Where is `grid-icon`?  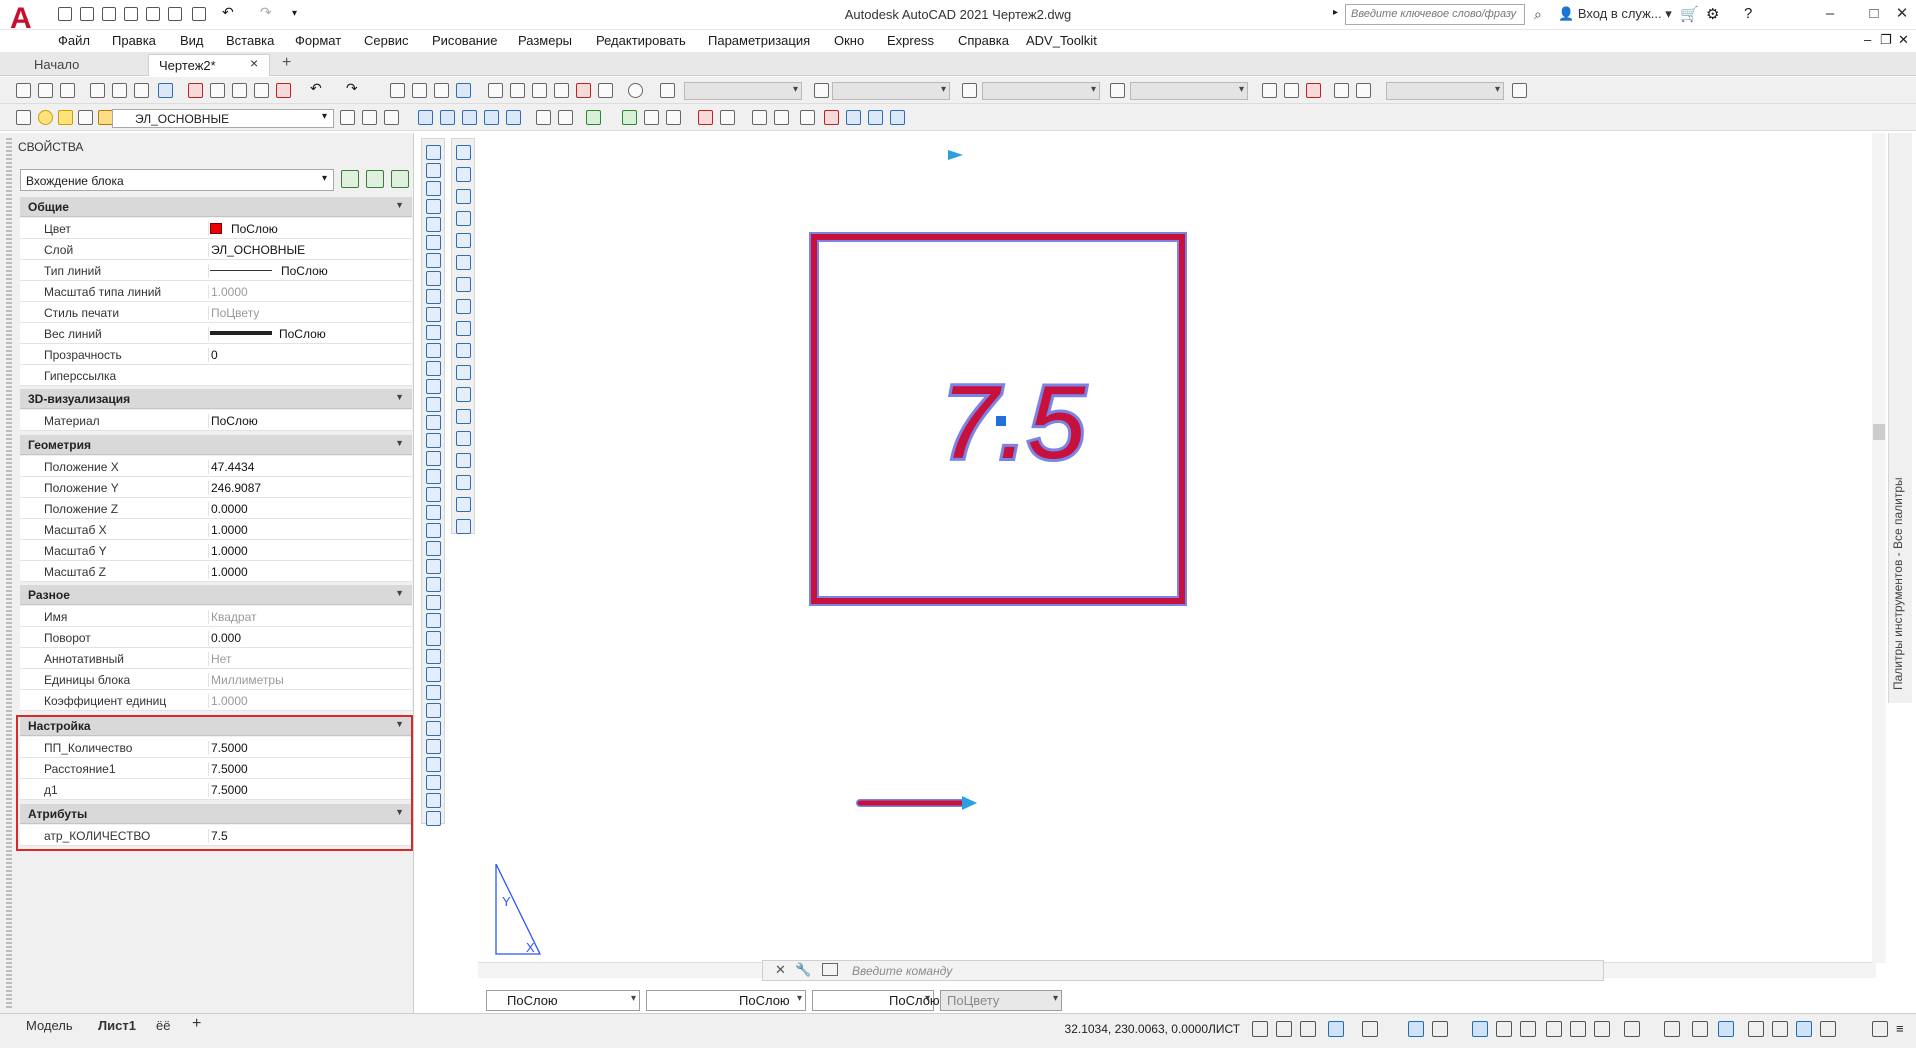
grid-icon is located at coordinates (1260, 1029).